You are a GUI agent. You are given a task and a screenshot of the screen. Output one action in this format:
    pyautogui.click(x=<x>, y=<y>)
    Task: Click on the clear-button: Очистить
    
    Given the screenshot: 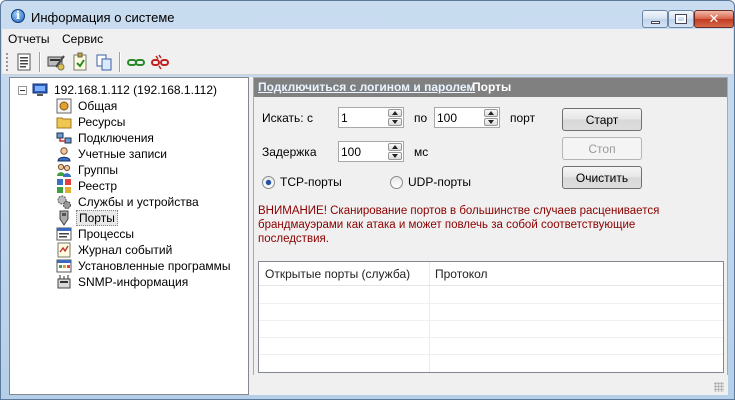 What is the action you would take?
    pyautogui.click(x=602, y=177)
    